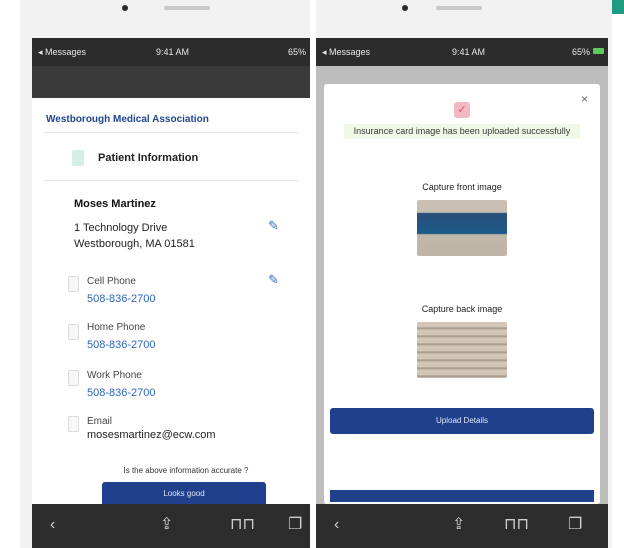  Describe the element at coordinates (151, 435) in the screenshot. I see `email-value: mosesmartinez@ecw.com` at that location.